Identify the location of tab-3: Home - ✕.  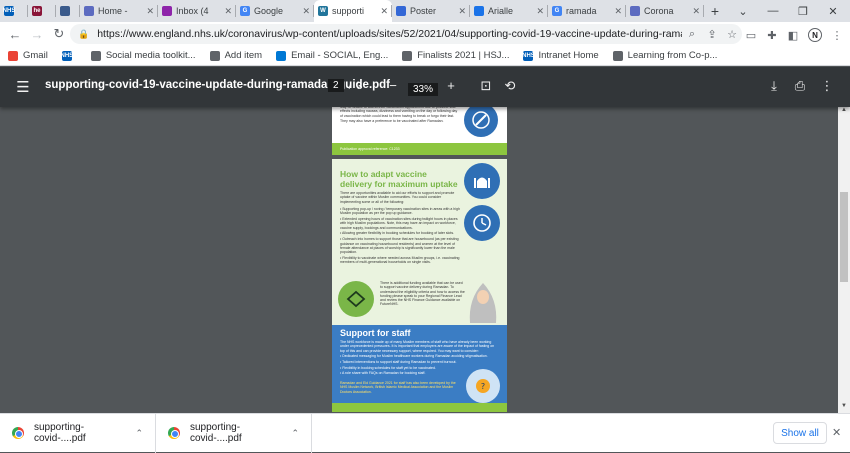
(119, 11).